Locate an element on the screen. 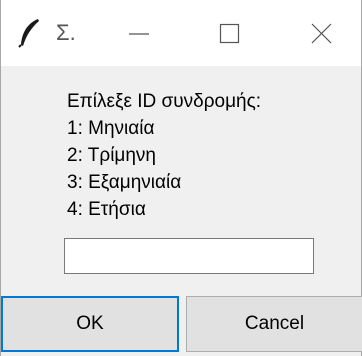  prompt-line: 1: Μηνιαία is located at coordinates (111, 128).